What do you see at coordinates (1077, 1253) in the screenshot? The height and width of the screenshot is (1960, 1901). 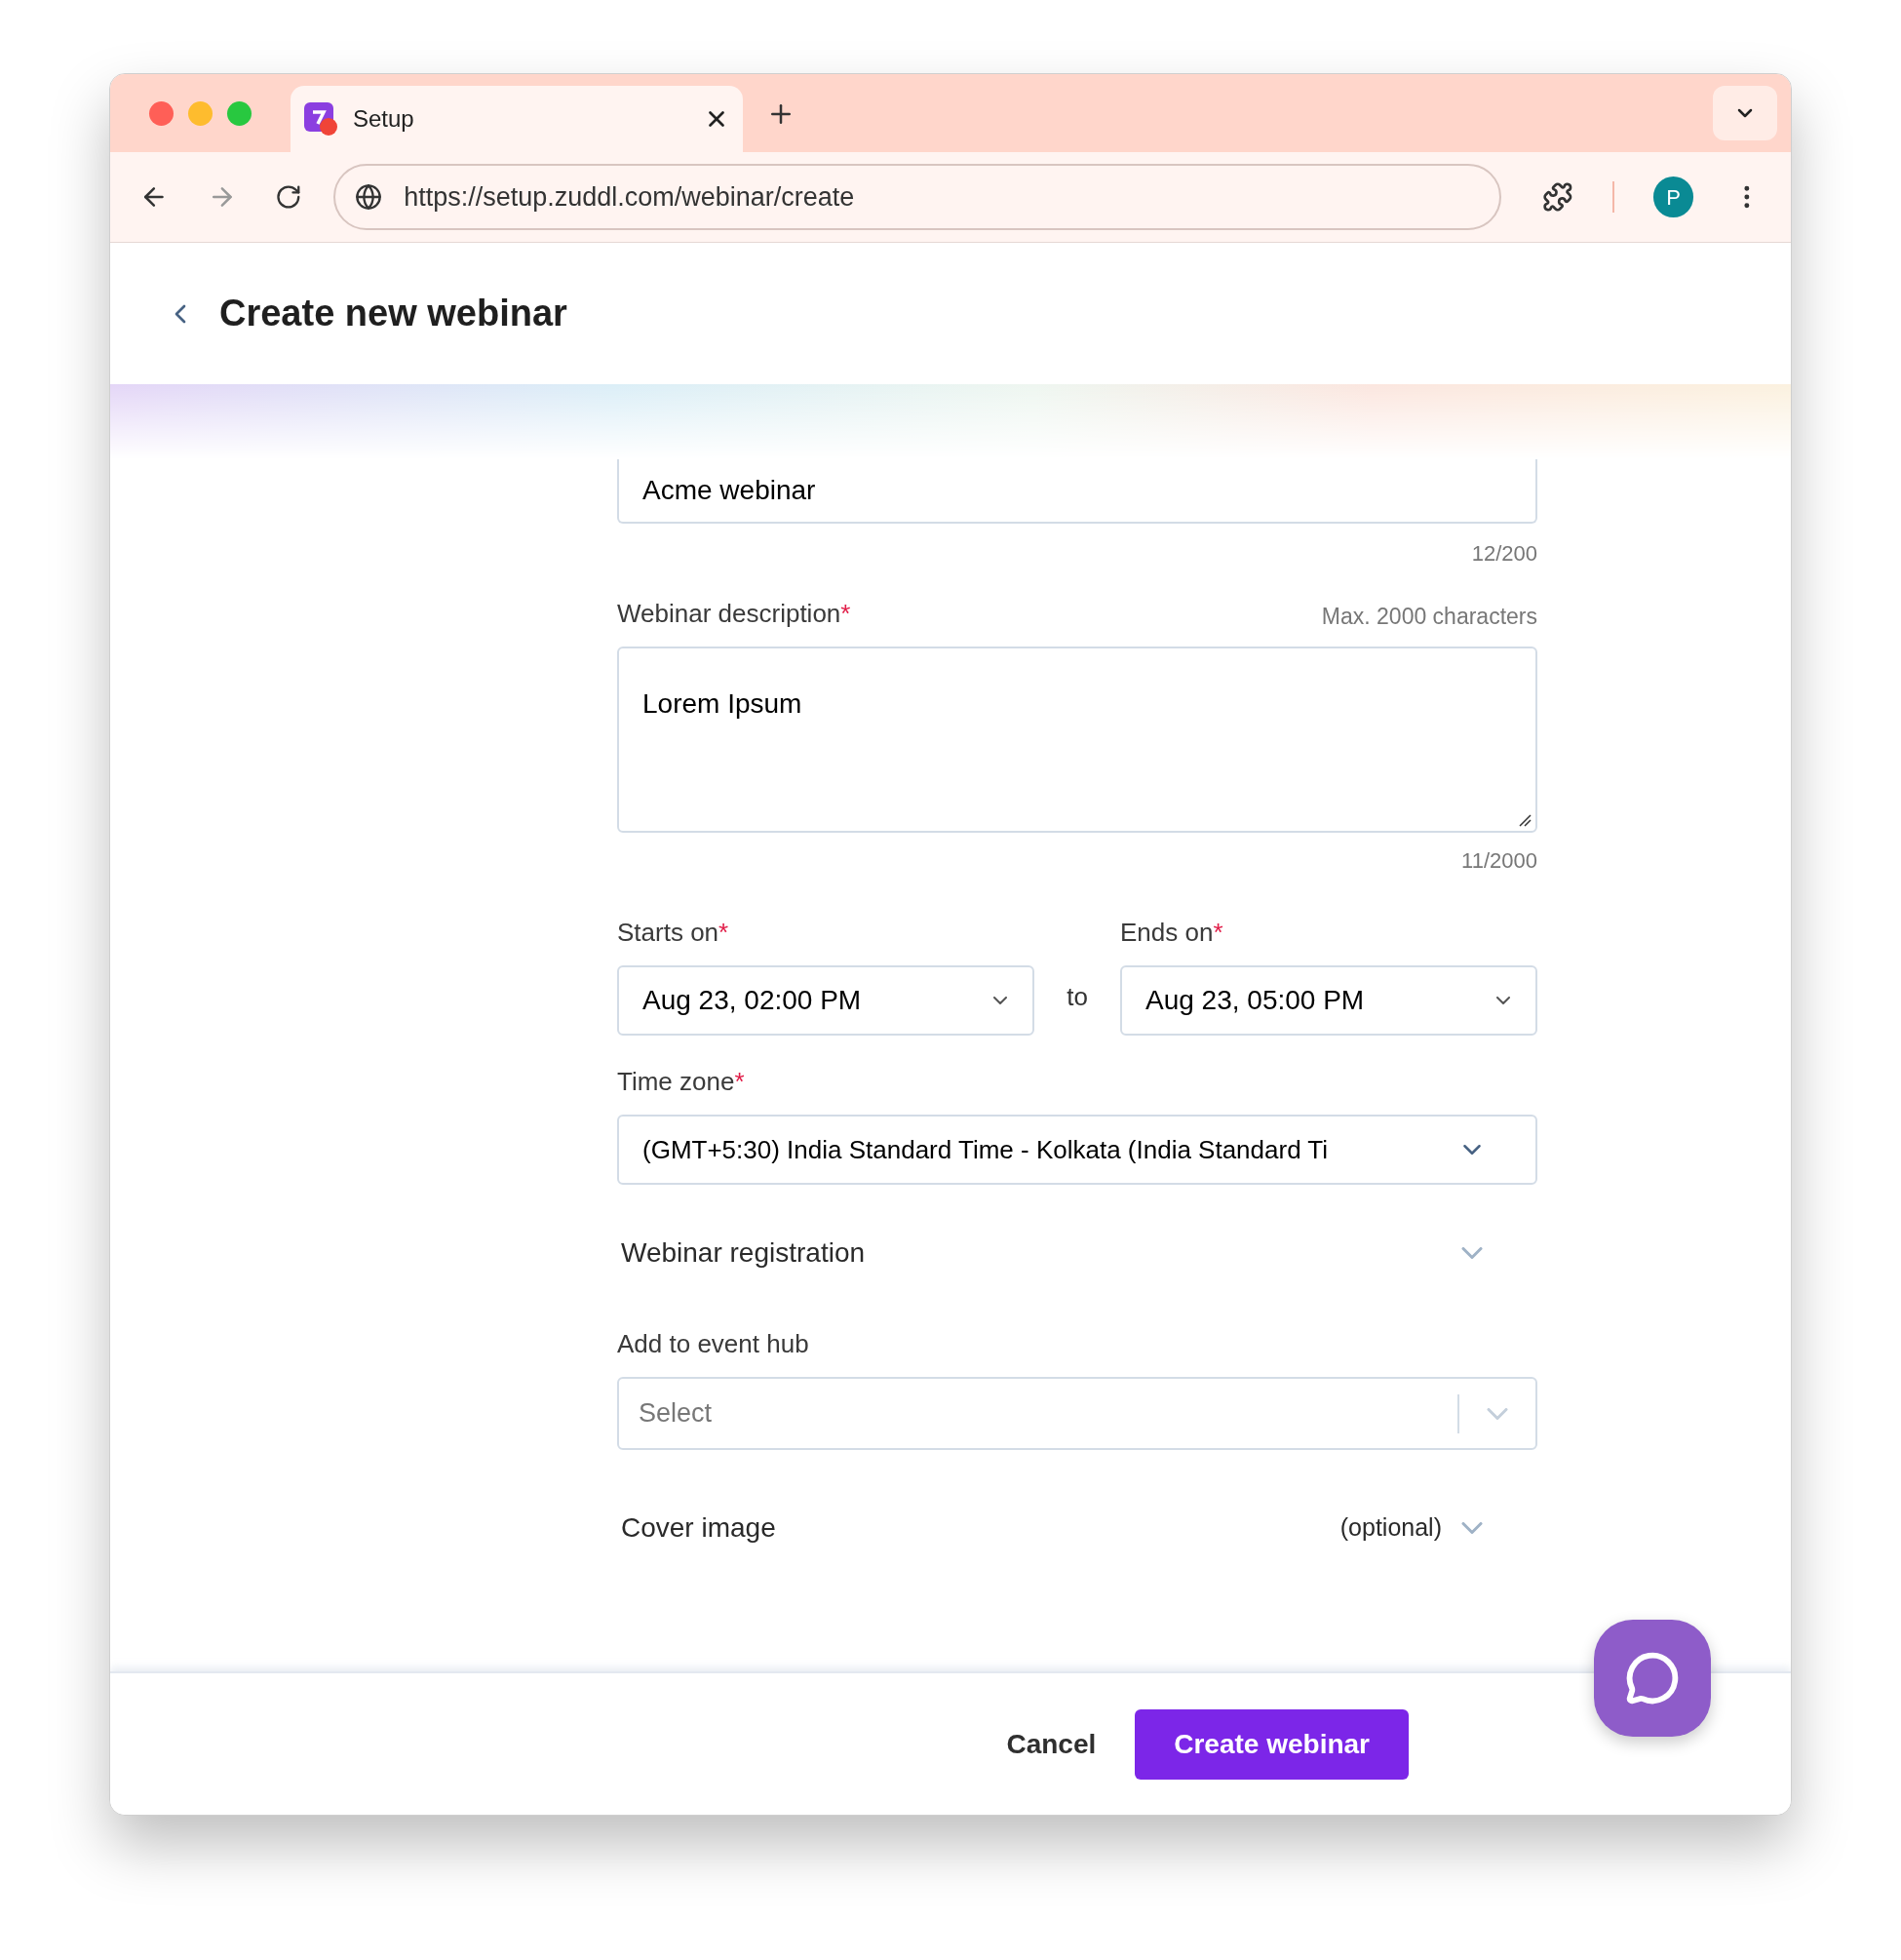 I see `collapsible-section-header: Webinar registration` at bounding box center [1077, 1253].